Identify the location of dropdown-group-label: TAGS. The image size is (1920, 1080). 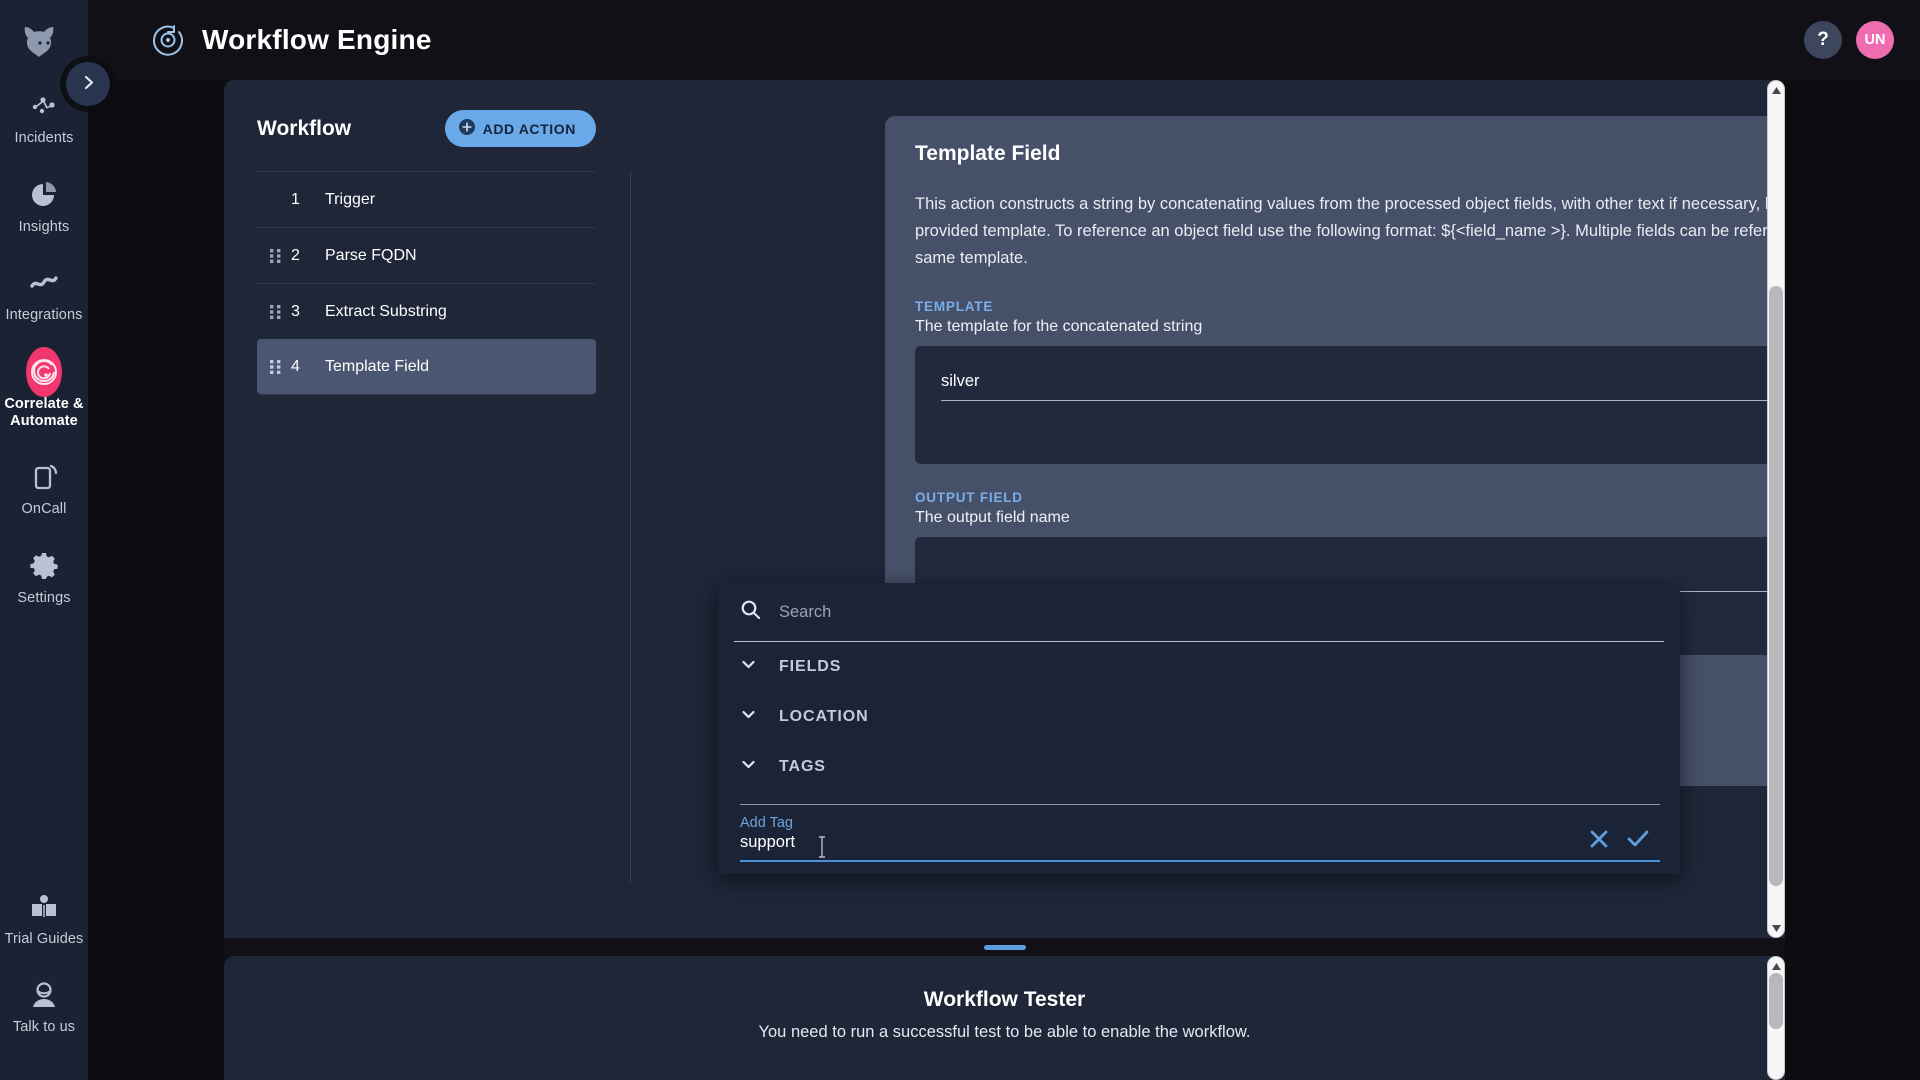
(802, 766).